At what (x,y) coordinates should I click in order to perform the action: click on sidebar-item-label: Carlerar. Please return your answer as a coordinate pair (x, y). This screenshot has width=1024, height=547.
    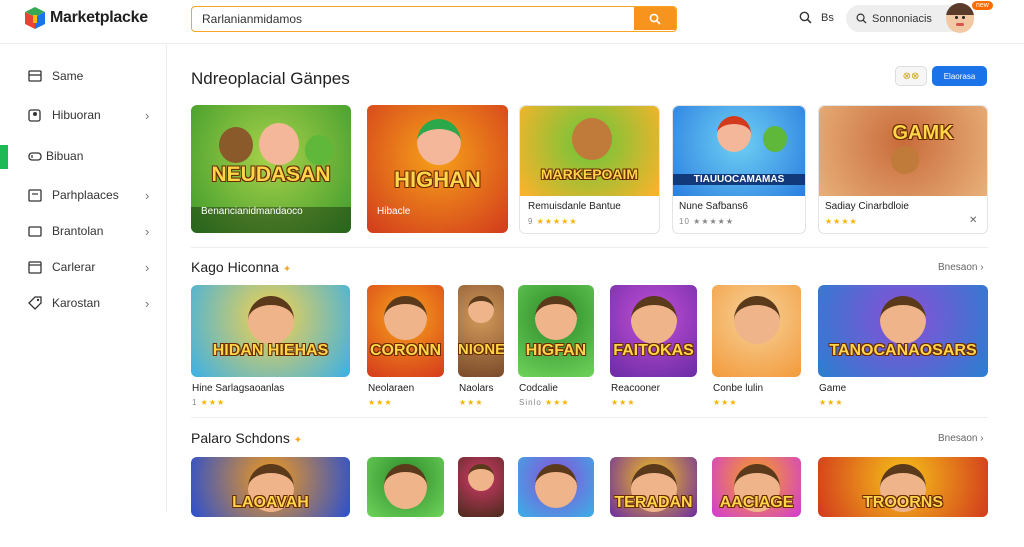
    Looking at the image, I should click on (74, 267).